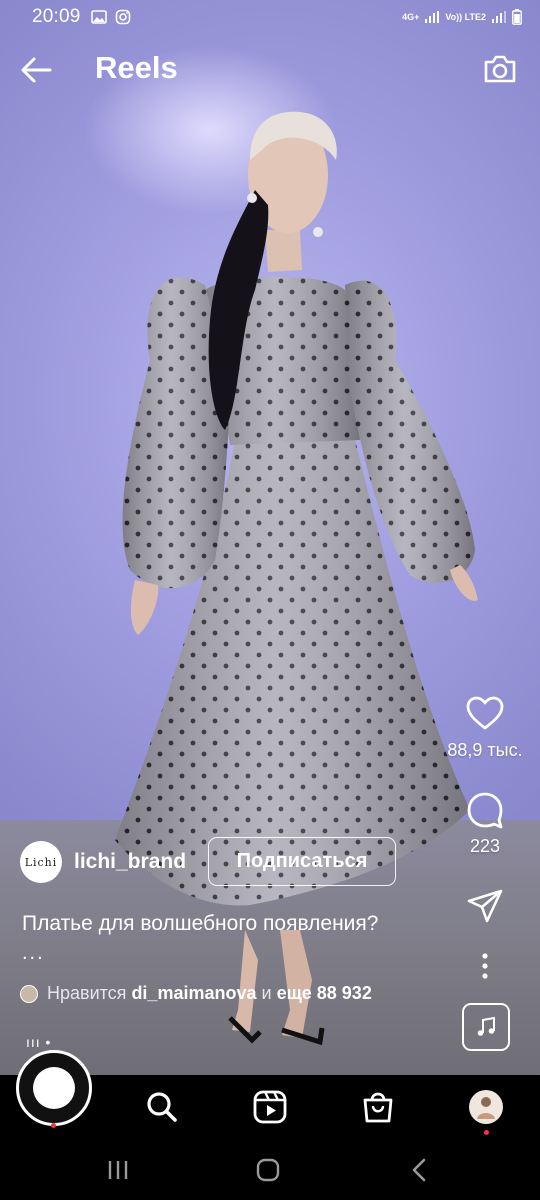 The width and height of the screenshot is (540, 1200). I want to click on system-navigation-bar, so click(270, 1170).